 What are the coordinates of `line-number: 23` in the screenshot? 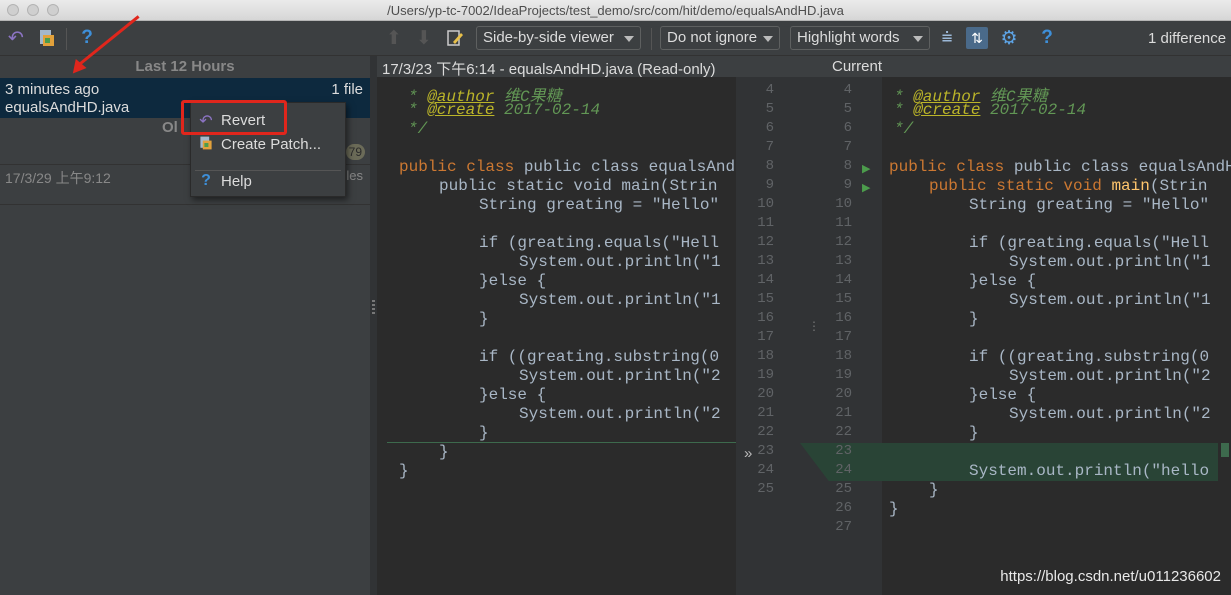 It's located at (843, 451).